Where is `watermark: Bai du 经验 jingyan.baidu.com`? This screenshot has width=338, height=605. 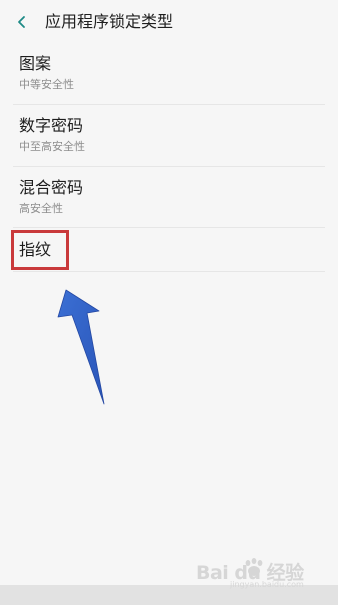
watermark: Bai du 经验 jingyan.baidu.com is located at coordinates (264, 572).